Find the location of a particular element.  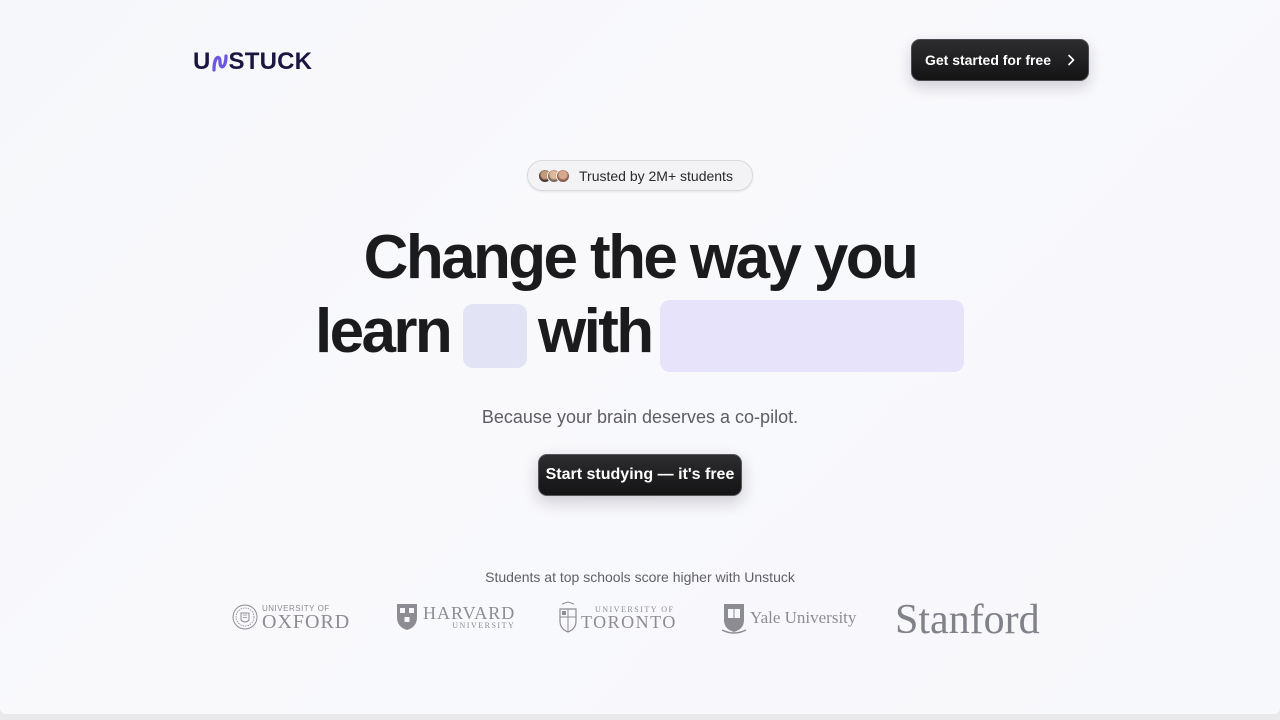

stanford-logo: Stanford is located at coordinates (967, 620).